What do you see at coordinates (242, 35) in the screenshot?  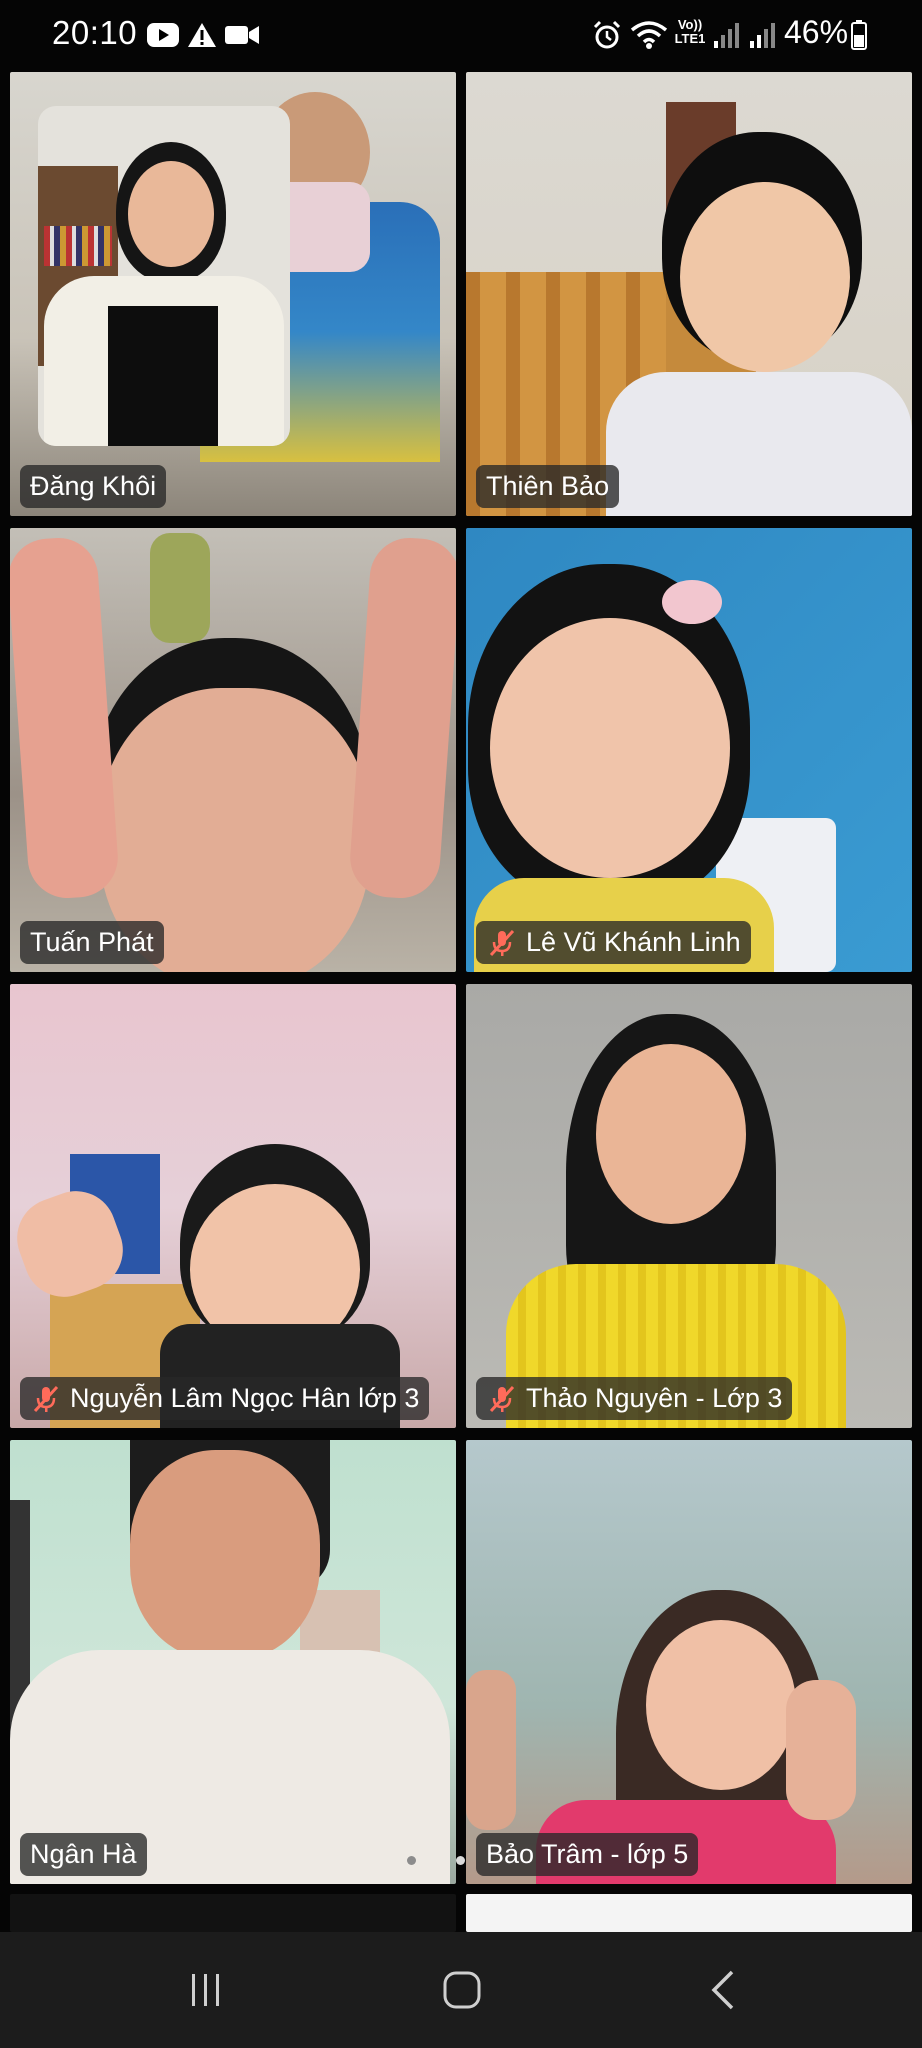 I see `video-camera-icon` at bounding box center [242, 35].